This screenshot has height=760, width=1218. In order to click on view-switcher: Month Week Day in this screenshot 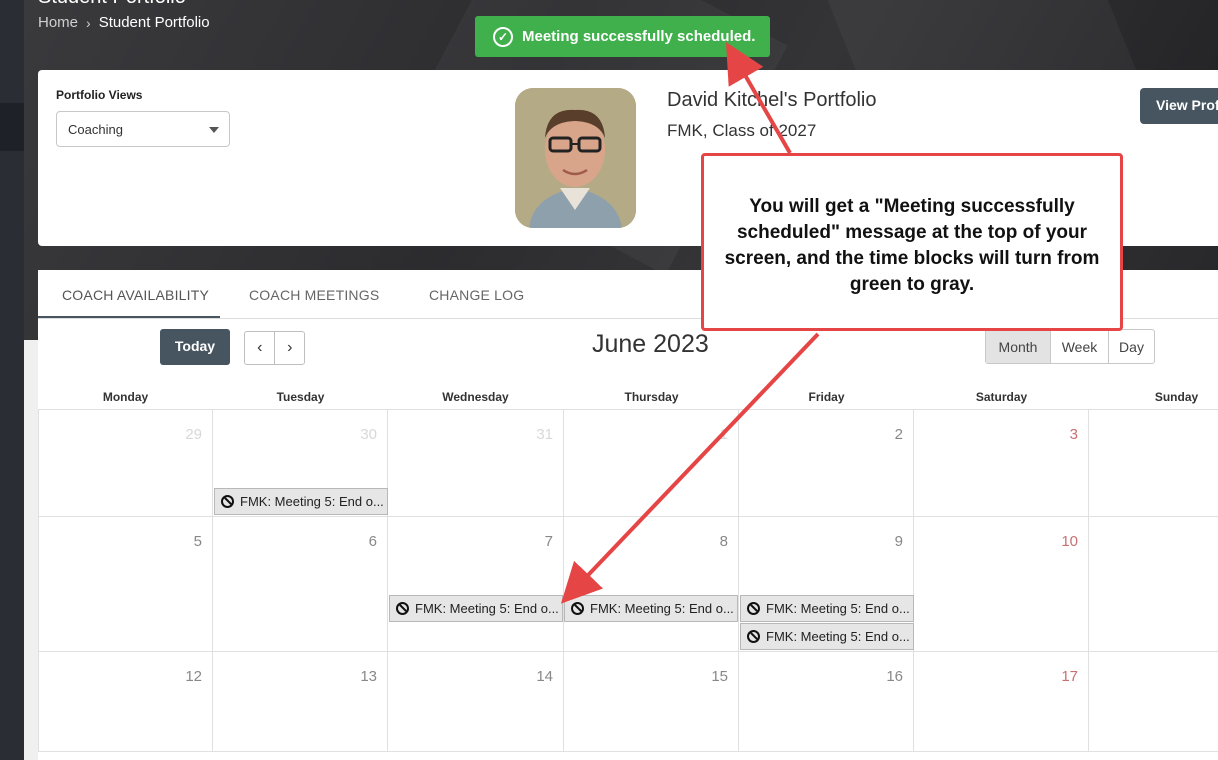, I will do `click(1070, 346)`.